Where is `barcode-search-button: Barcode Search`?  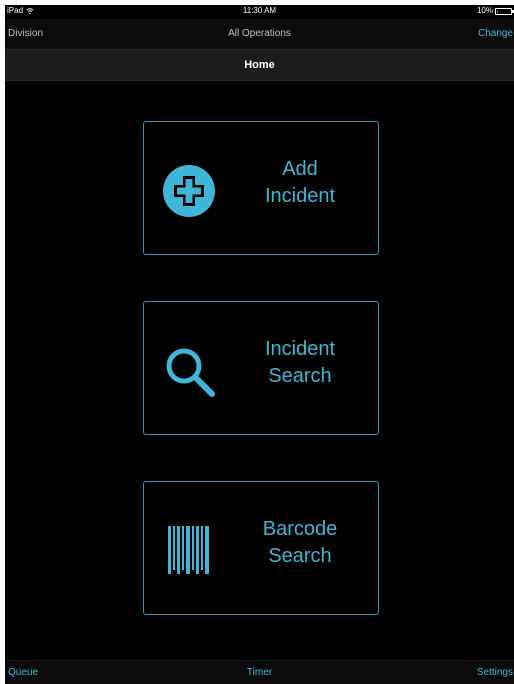
barcode-search-button: Barcode Search is located at coordinates (261, 548).